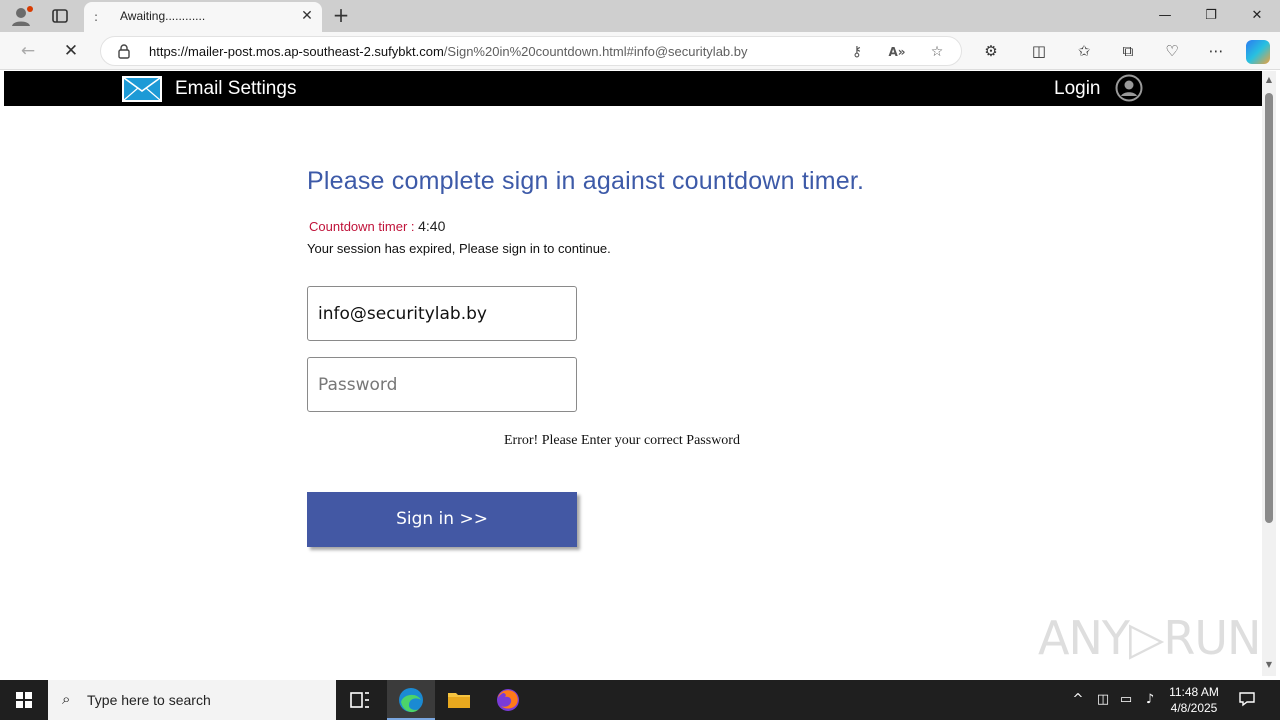 The height and width of the screenshot is (725, 1280). I want to click on tab-actions-icon, so click(60, 16).